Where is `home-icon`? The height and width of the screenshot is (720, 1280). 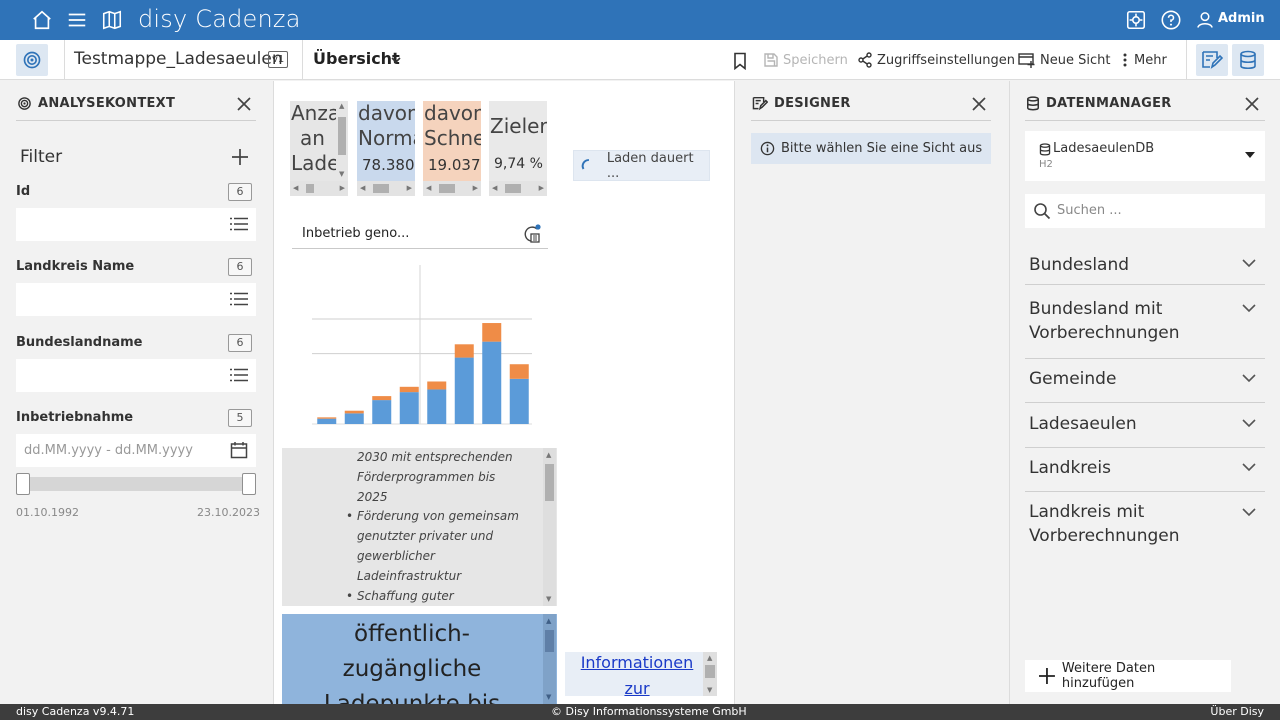 home-icon is located at coordinates (42, 20).